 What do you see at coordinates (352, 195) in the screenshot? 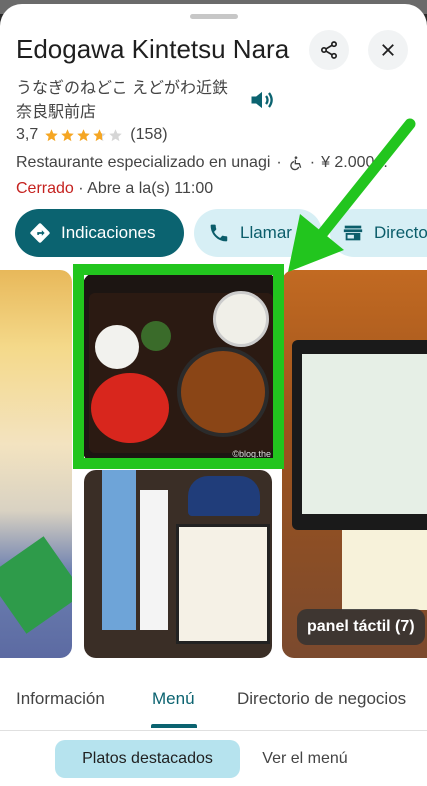
I see `pointer-arrow` at bounding box center [352, 195].